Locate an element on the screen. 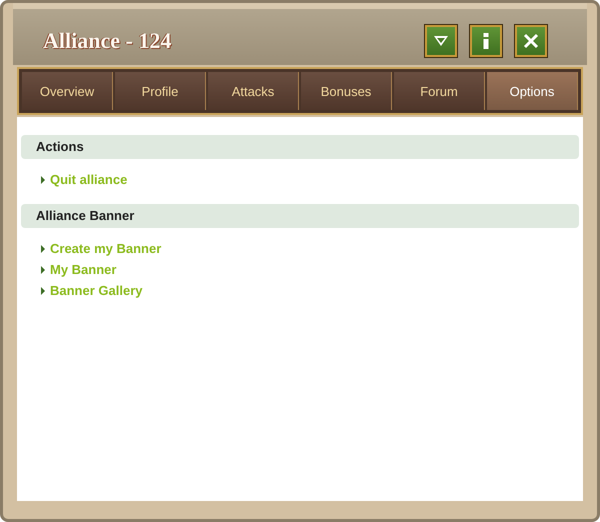  section-header: Alliance Banner is located at coordinates (300, 216).